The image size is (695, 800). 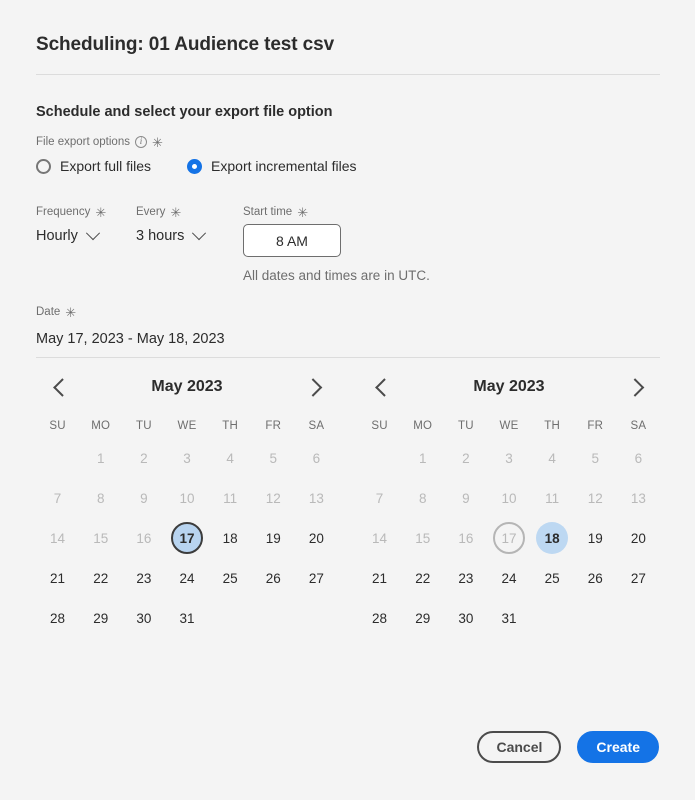 I want to click on calendar-day-cell: 1, so click(x=100, y=458).